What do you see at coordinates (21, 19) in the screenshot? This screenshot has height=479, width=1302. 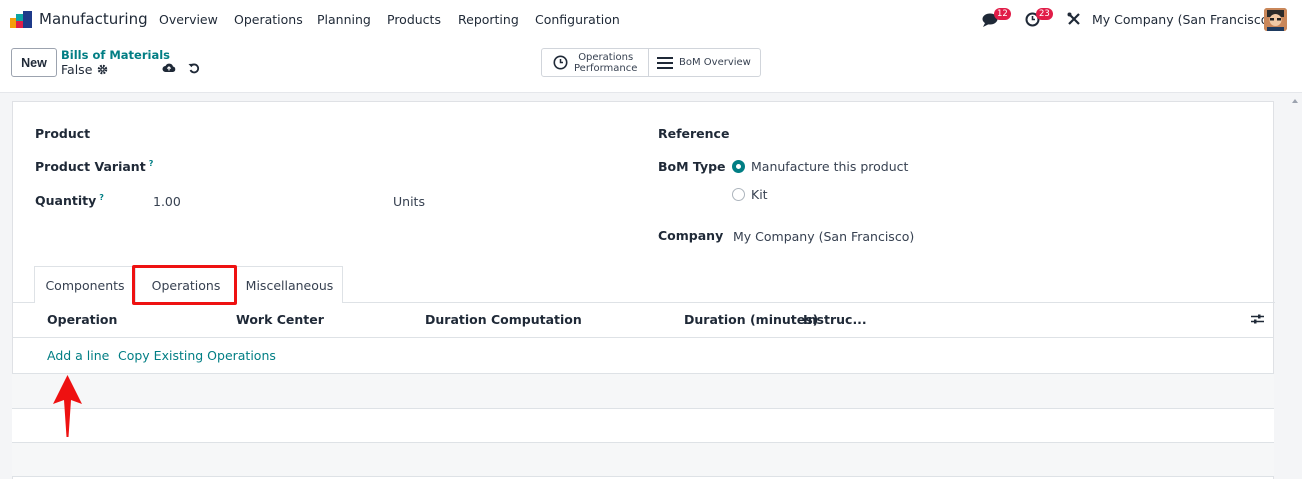 I see `manufacturing-app-icon` at bounding box center [21, 19].